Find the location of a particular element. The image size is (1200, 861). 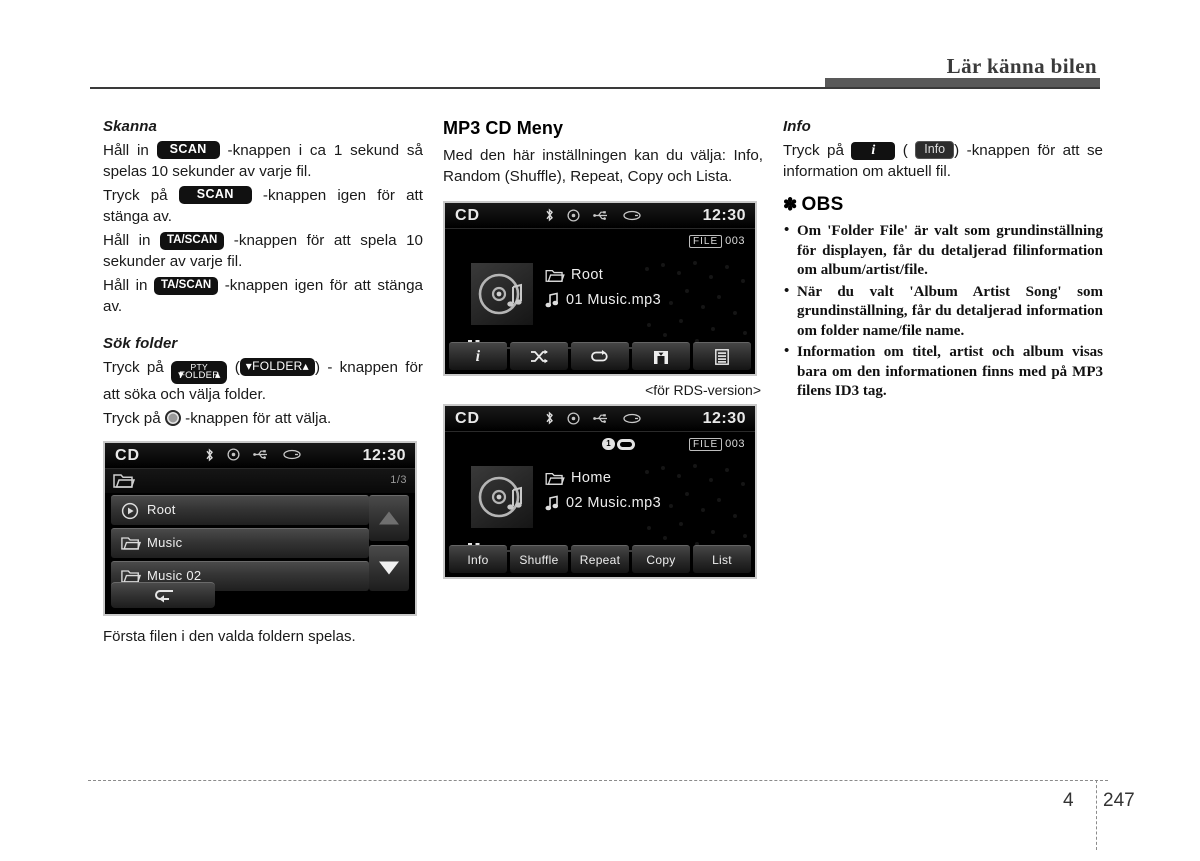

copy-icon is located at coordinates (661, 357).